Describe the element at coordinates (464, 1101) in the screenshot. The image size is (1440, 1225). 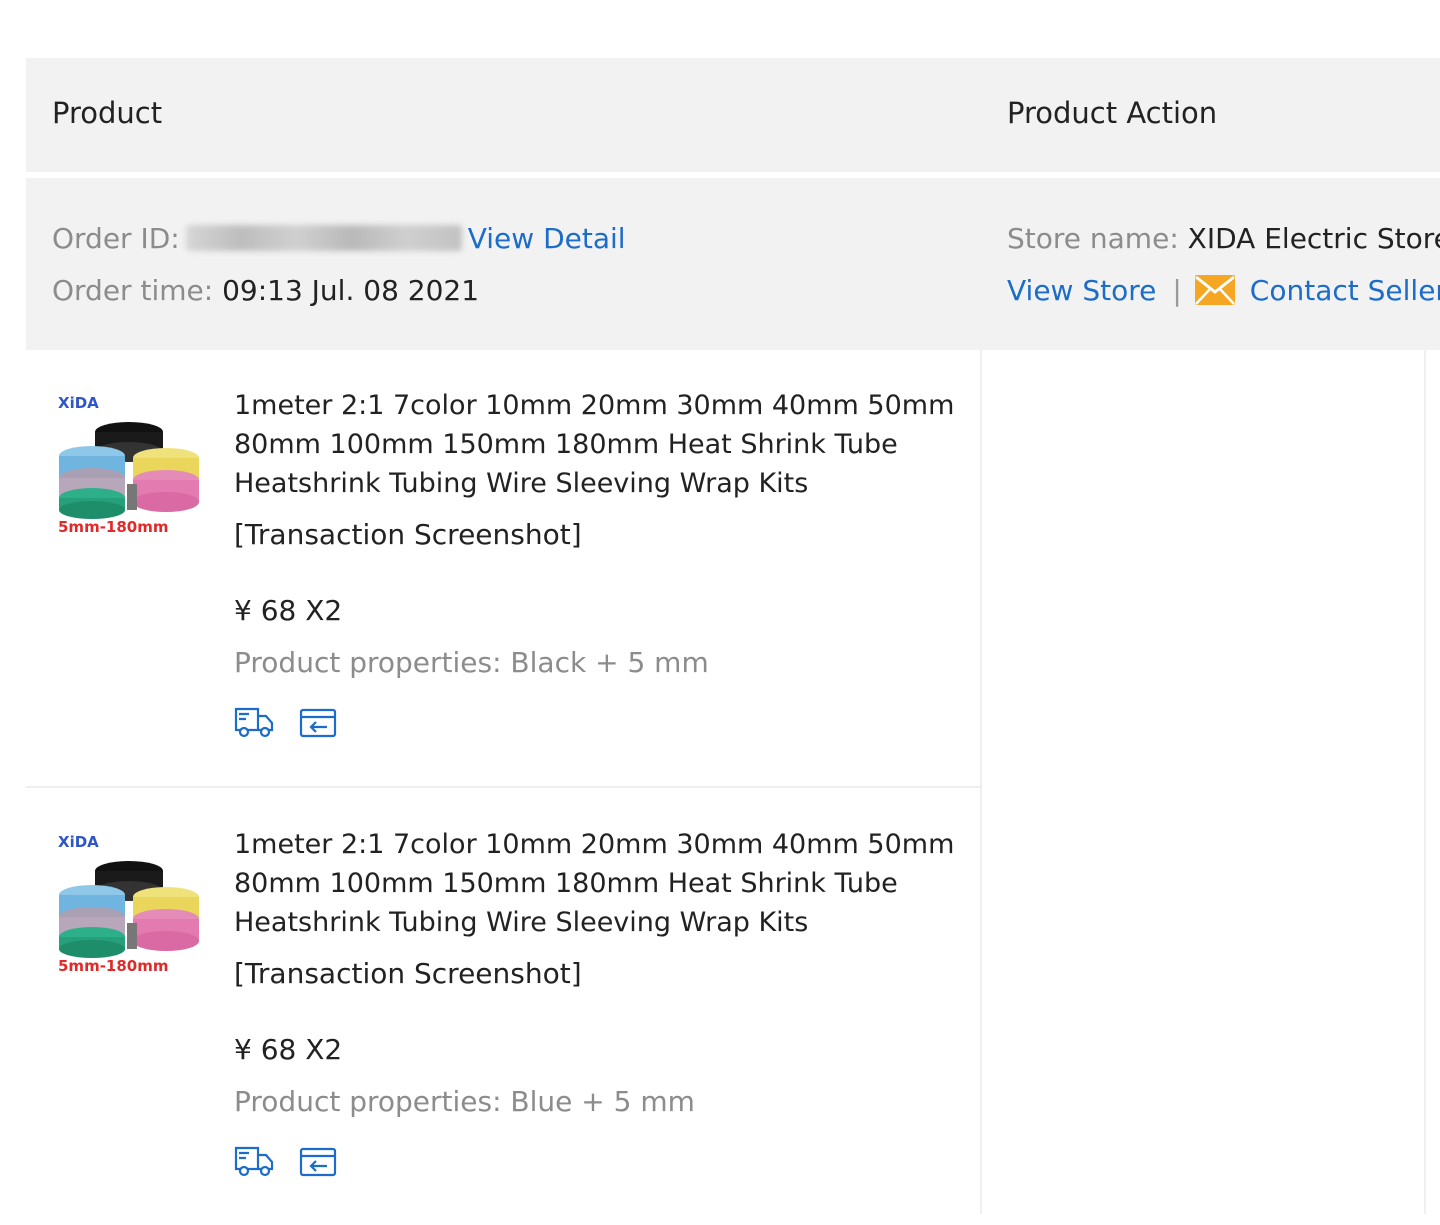
I see `product-properties: Product properties: Blue + 5 mm` at that location.